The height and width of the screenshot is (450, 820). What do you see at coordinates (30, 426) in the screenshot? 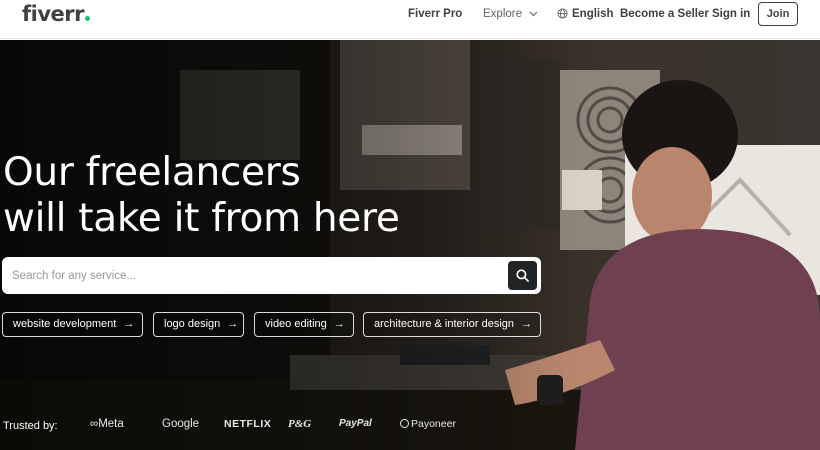
I see `trusted-by-label: Trusted by:` at bounding box center [30, 426].